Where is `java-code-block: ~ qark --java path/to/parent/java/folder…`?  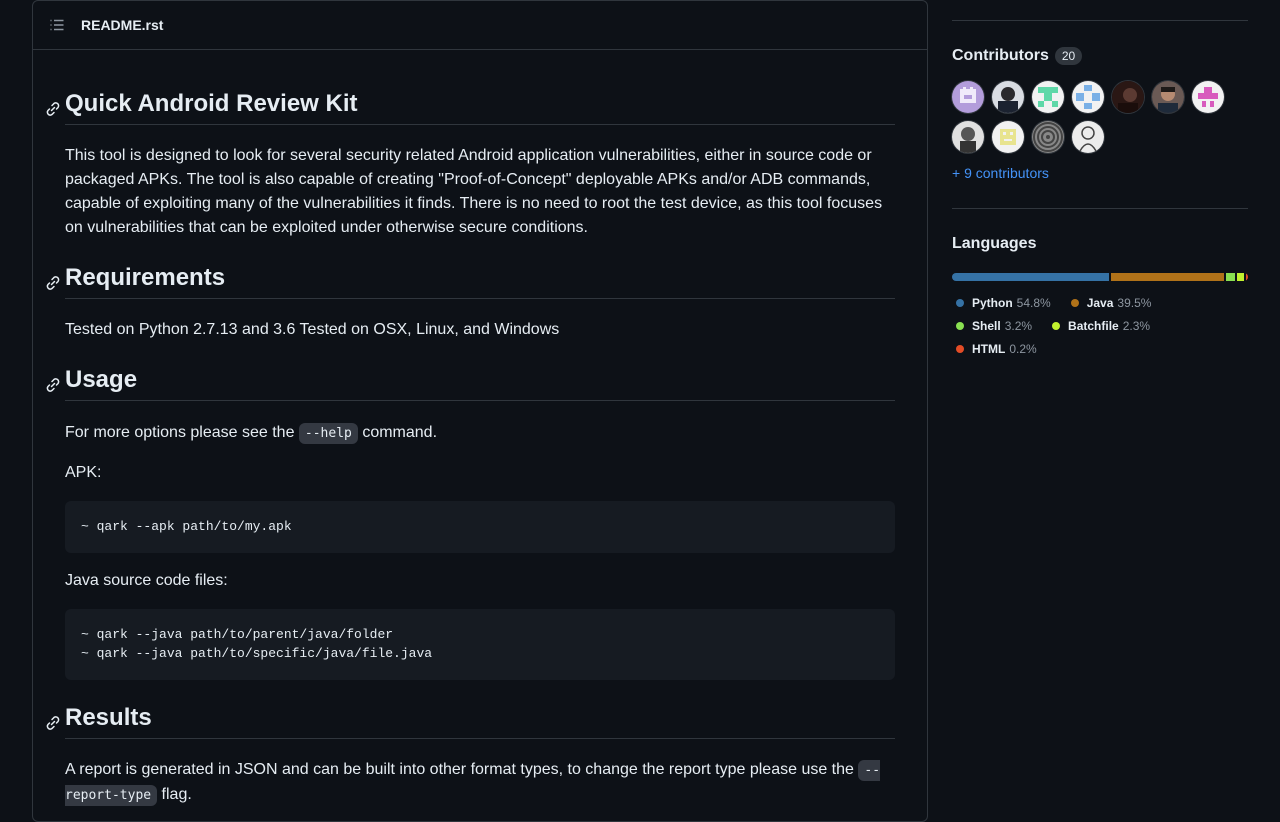
java-code-block: ~ qark --java path/to/parent/java/folder… is located at coordinates (480, 644).